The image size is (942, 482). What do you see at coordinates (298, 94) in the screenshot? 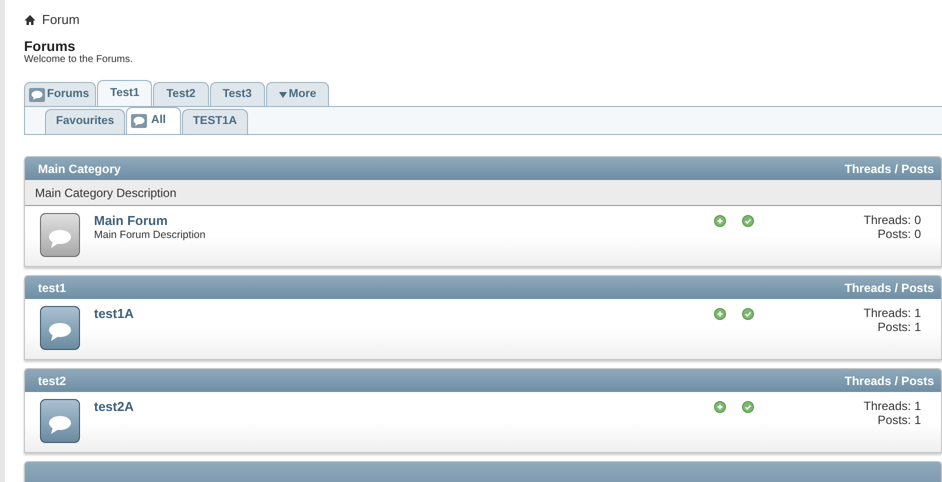
I see `forum-tab: More` at bounding box center [298, 94].